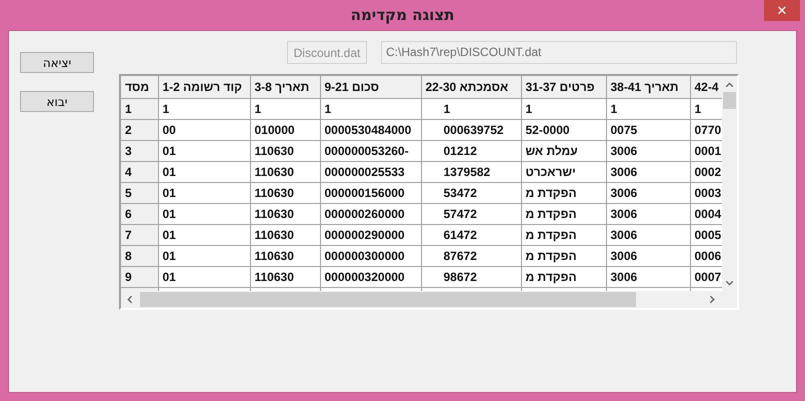 This screenshot has height=401, width=805. What do you see at coordinates (471, 255) in the screenshot?
I see `table-cell: 87672` at bounding box center [471, 255].